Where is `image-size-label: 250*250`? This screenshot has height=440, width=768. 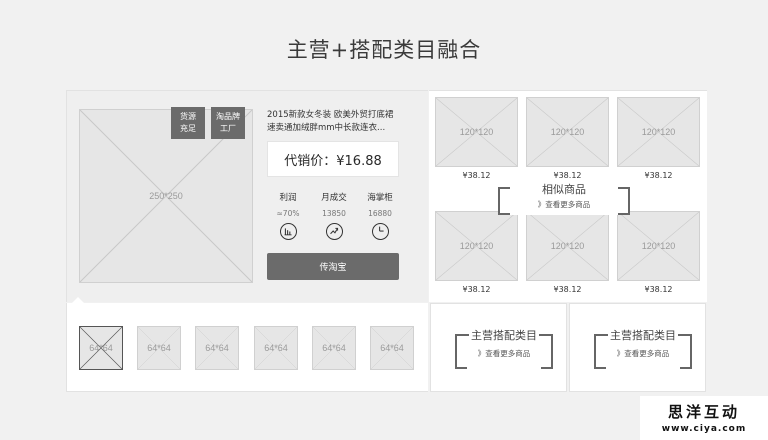 image-size-label: 250*250 is located at coordinates (166, 196).